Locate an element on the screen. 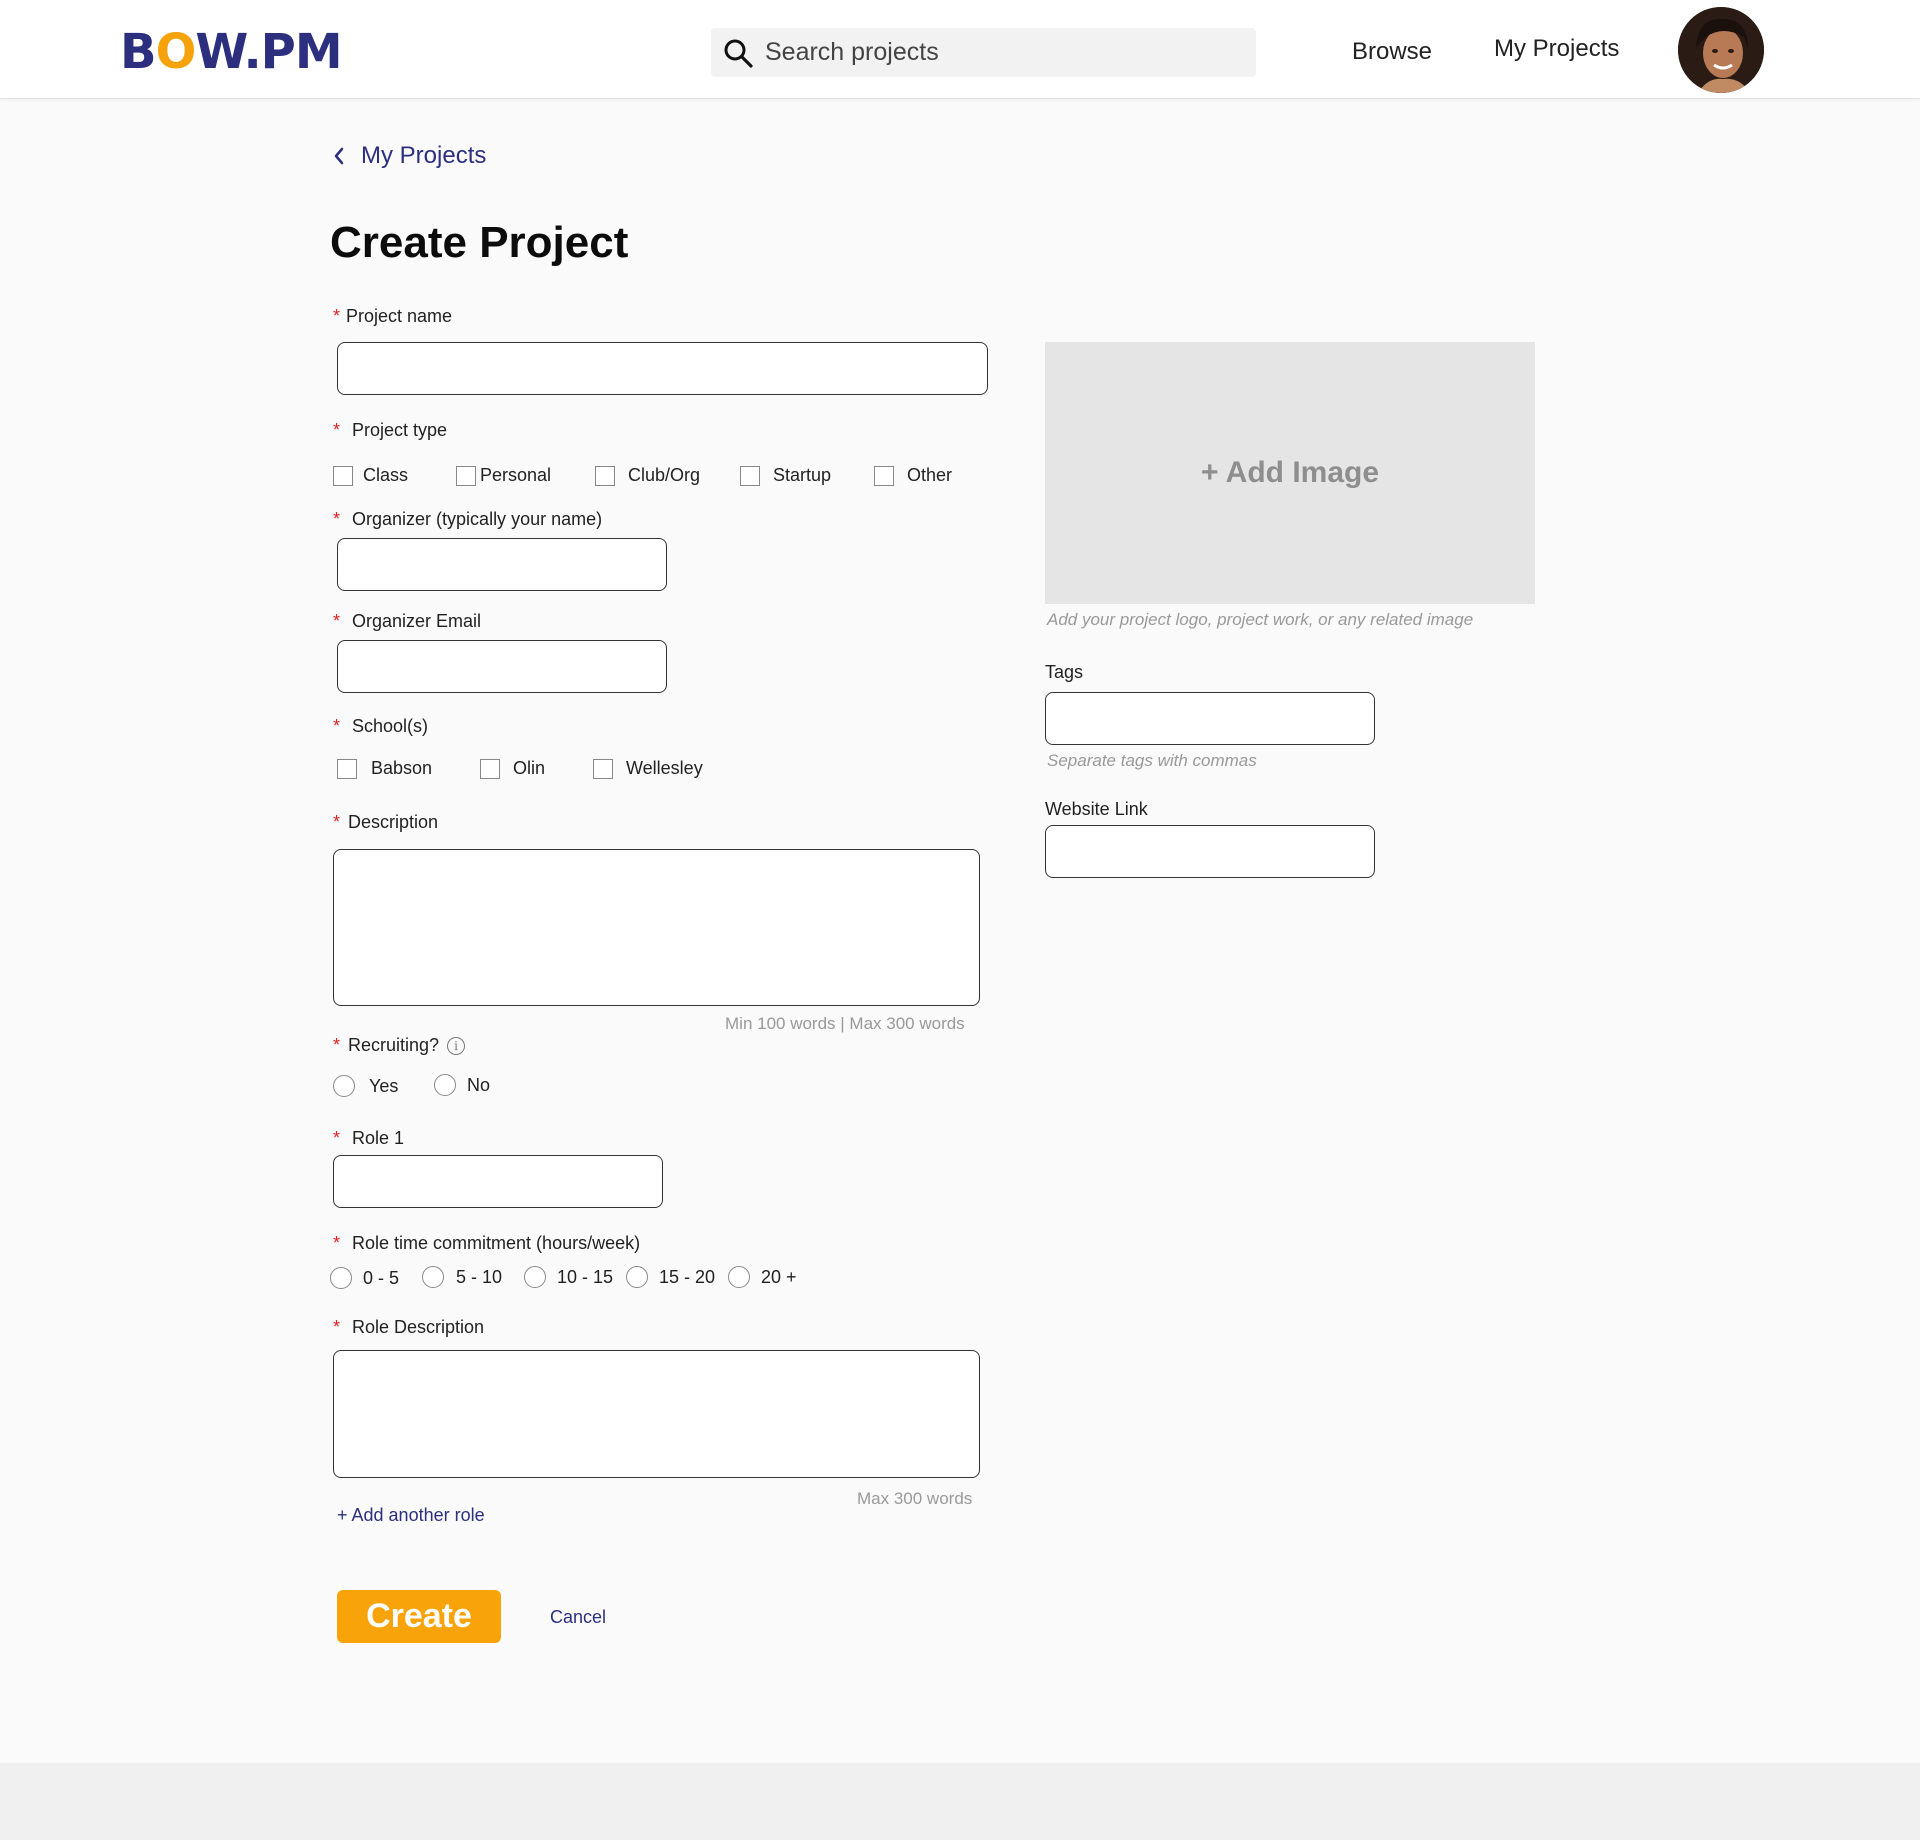 Image resolution: width=1920 pixels, height=1840 pixels. role-description-word-limit-hint: Max 300 words is located at coordinates (915, 1498).